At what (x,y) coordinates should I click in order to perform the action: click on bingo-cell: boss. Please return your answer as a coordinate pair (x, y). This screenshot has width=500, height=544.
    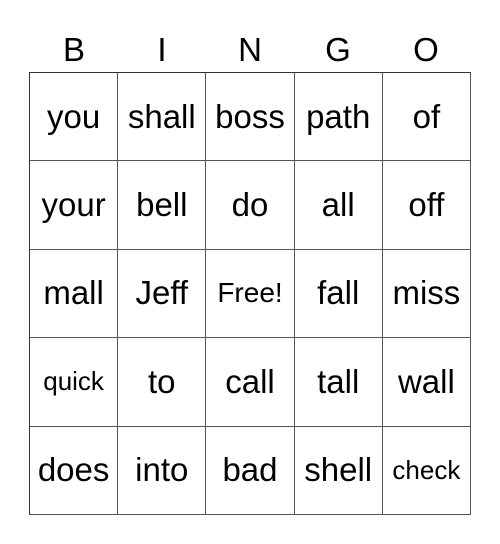
    Looking at the image, I should click on (250, 117).